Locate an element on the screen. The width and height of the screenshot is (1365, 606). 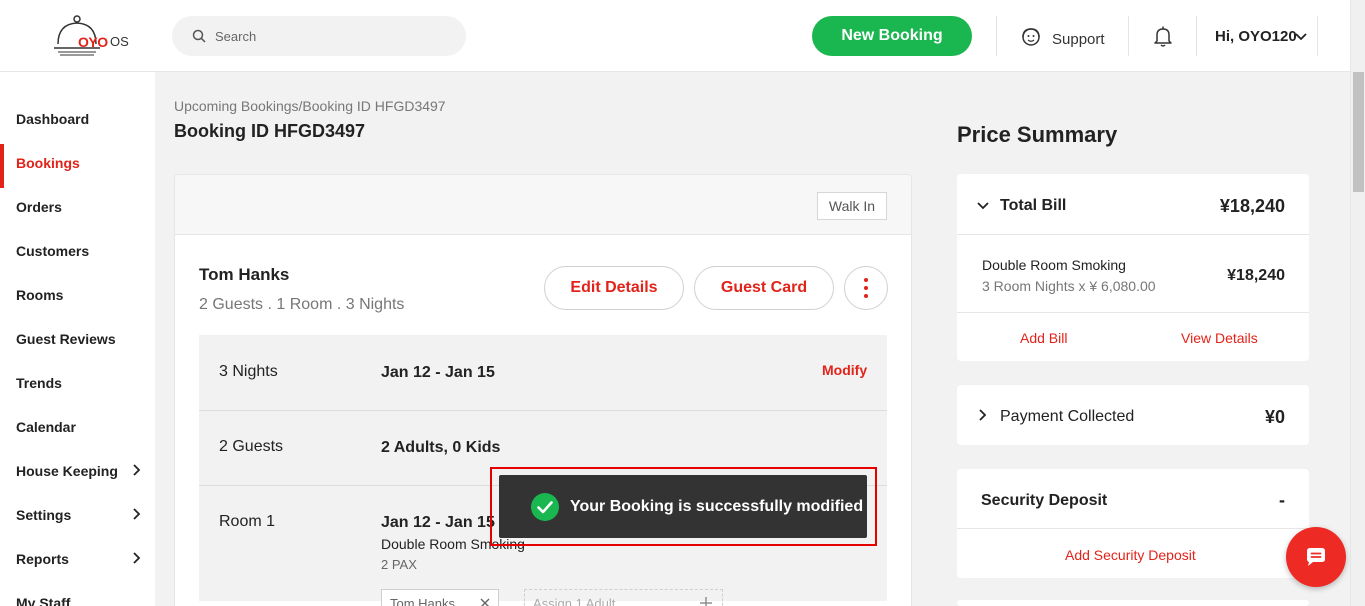
close-icon is located at coordinates (485, 602).